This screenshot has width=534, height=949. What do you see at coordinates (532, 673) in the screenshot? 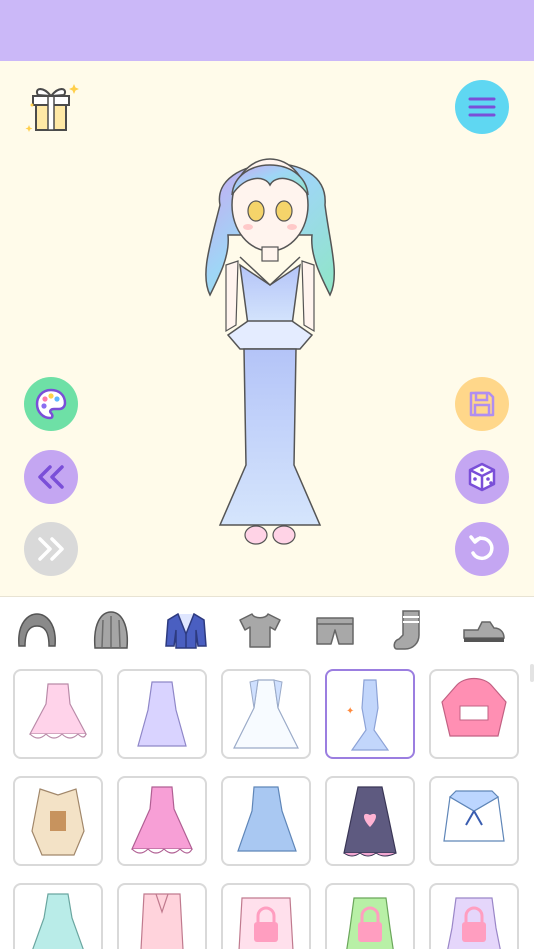
I see `scrollbar` at bounding box center [532, 673].